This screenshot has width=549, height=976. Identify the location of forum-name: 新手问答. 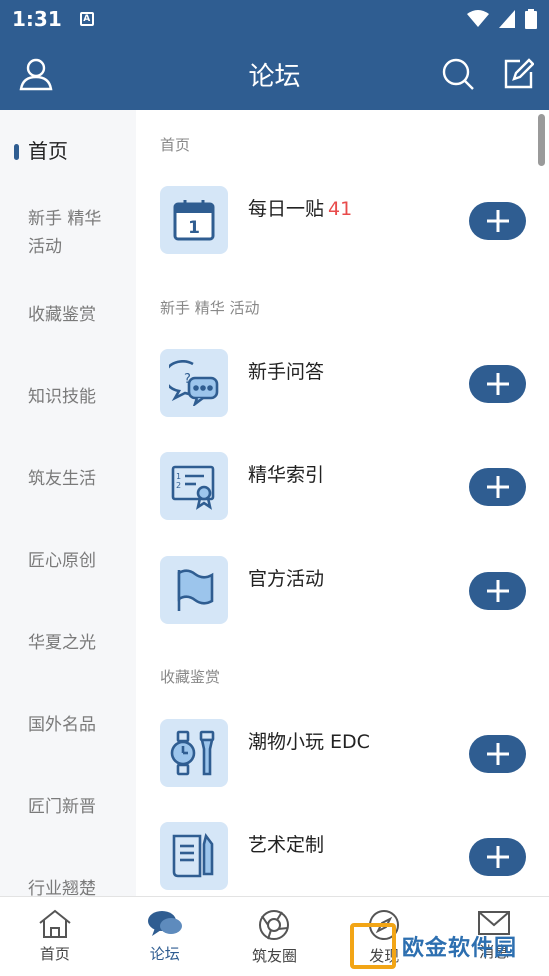
(286, 372).